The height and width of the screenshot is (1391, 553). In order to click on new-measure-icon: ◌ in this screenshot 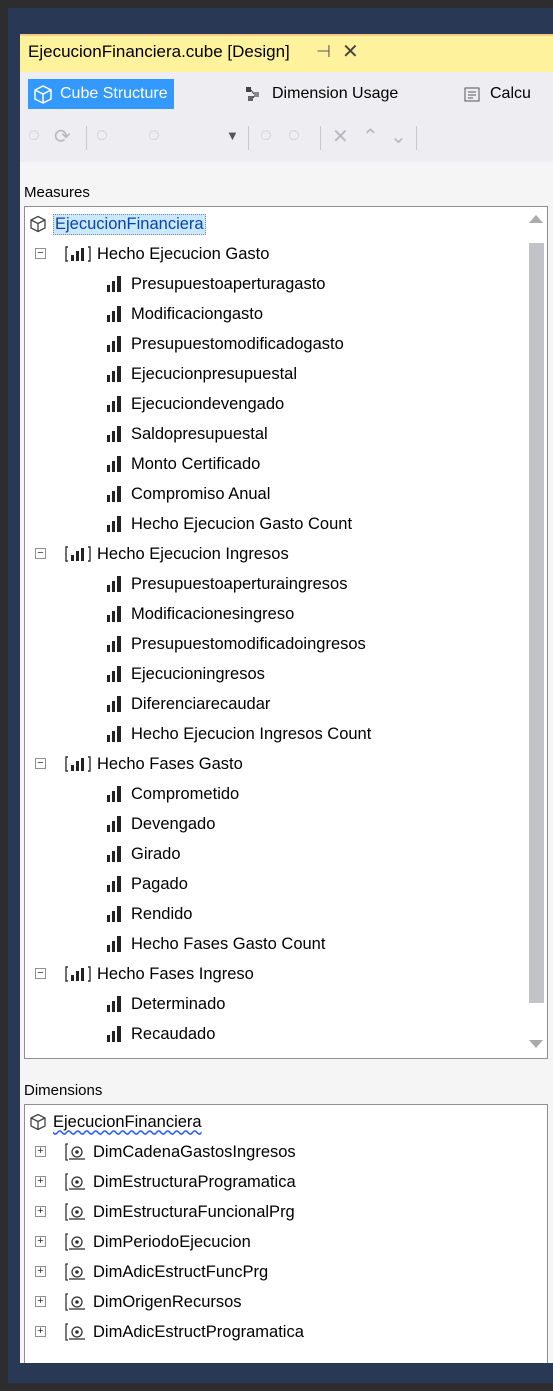, I will do `click(34, 135)`.